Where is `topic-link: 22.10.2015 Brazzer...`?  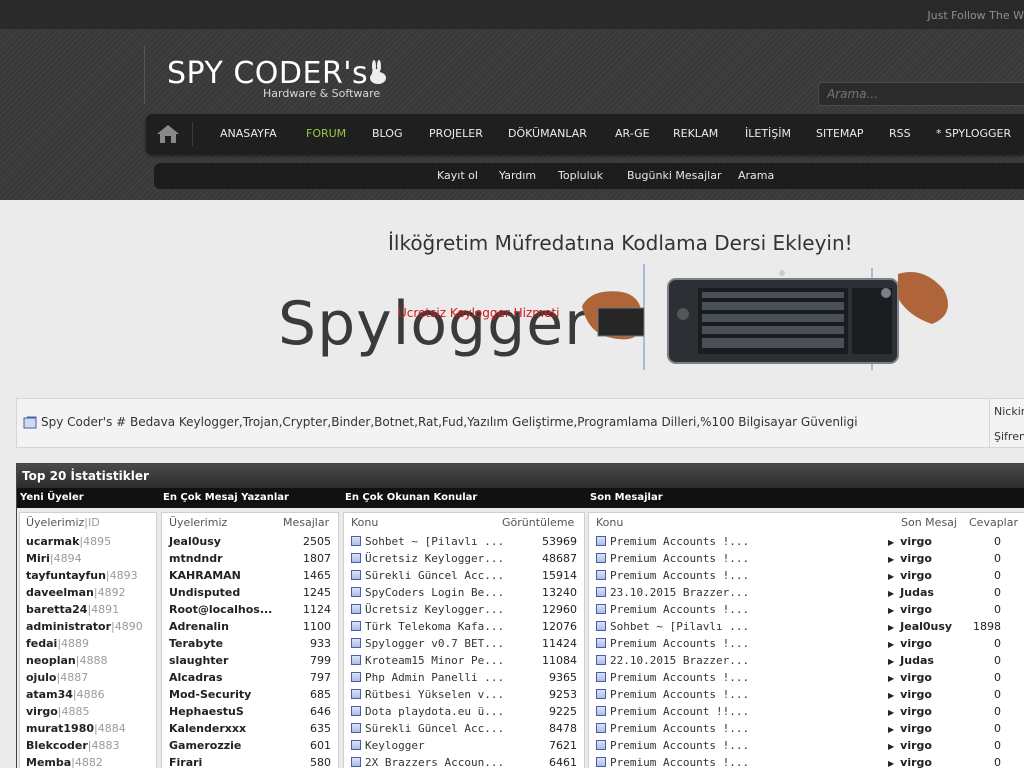 topic-link: 22.10.2015 Brazzer... is located at coordinates (672, 660).